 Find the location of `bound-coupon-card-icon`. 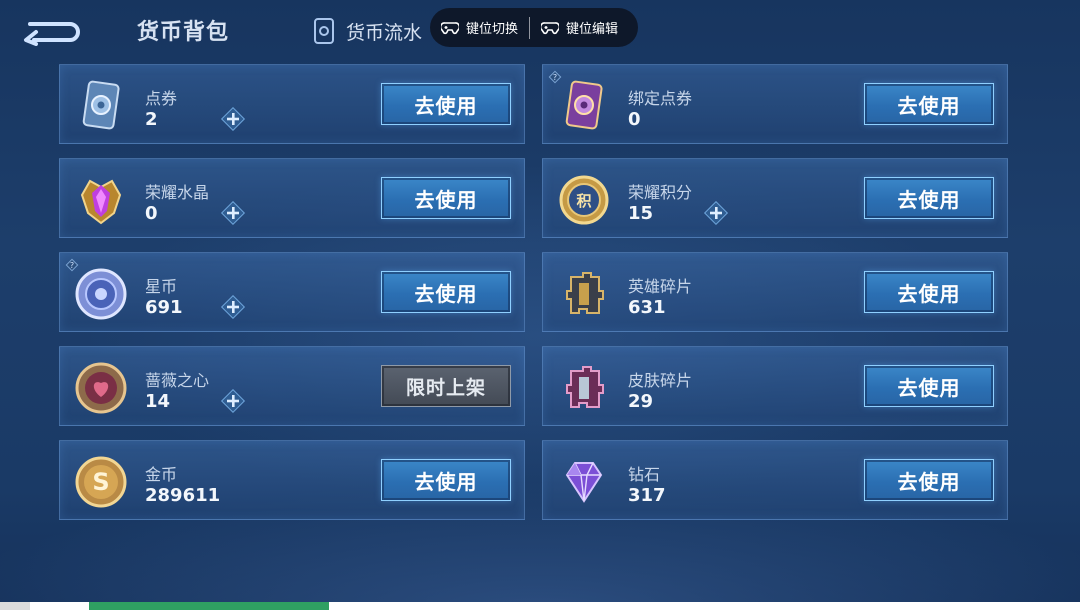

bound-coupon-card-icon is located at coordinates (584, 105).